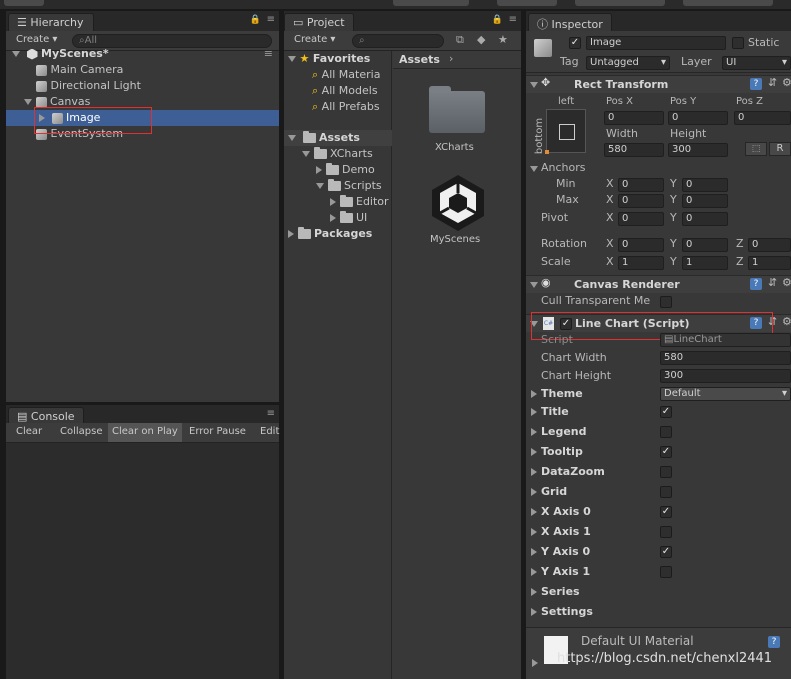  Describe the element at coordinates (269, 433) in the screenshot. I see `editor-button: Edit` at that location.